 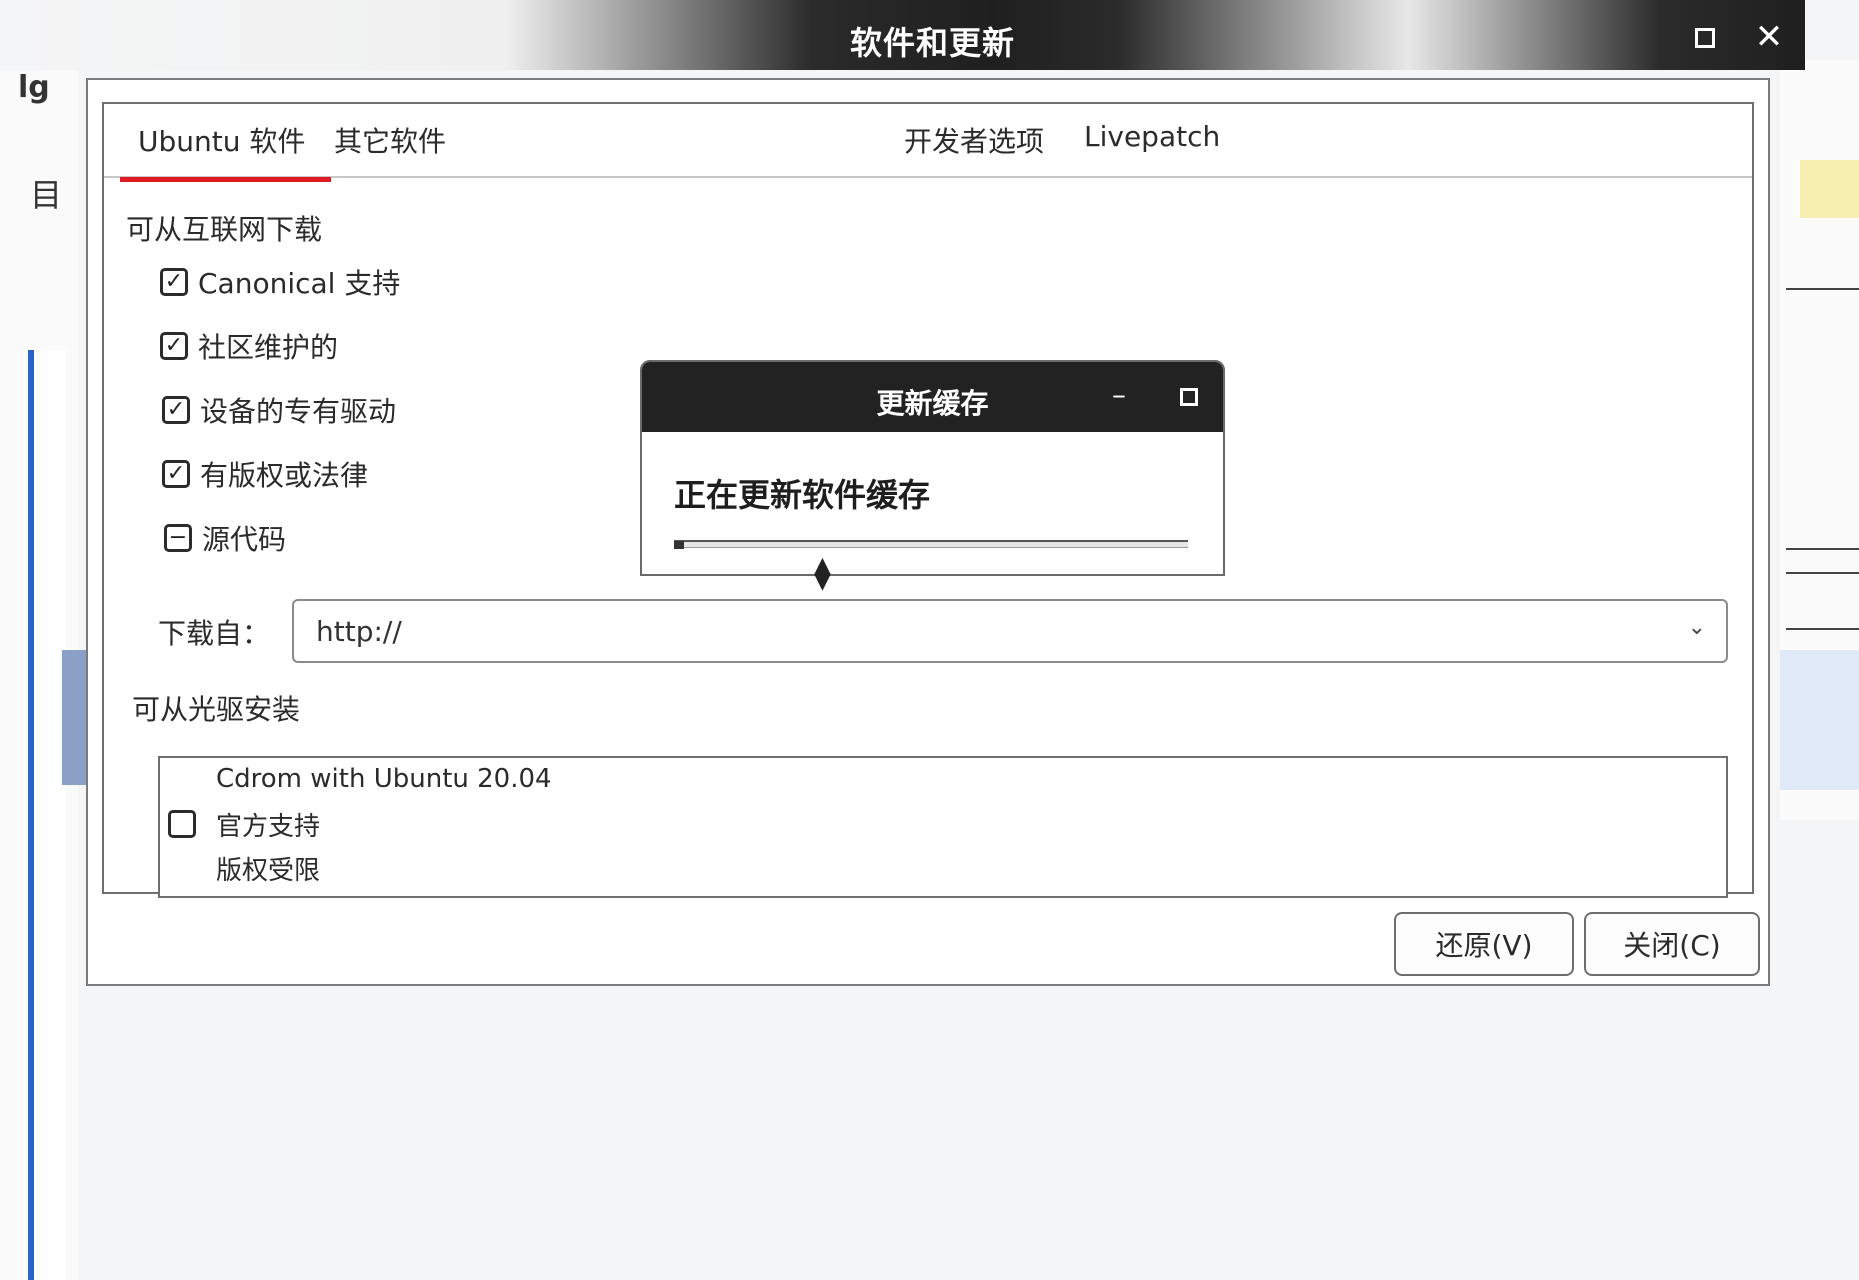 What do you see at coordinates (299, 283) in the screenshot?
I see `source-canonical-label: Canonical 支持` at bounding box center [299, 283].